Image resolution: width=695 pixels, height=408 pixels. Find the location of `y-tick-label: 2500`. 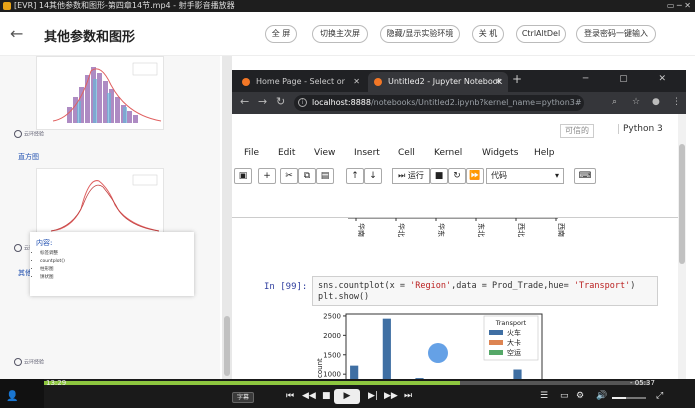

y-tick-label: 2500 is located at coordinates (332, 316).